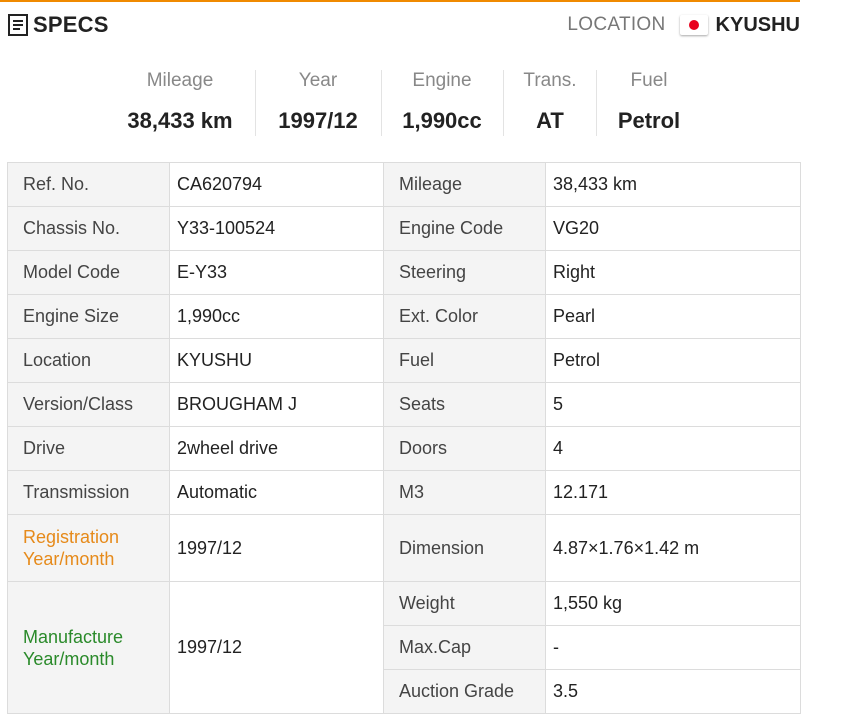  Describe the element at coordinates (88, 316) in the screenshot. I see `spec-label-engine-size: Engine Size` at that location.